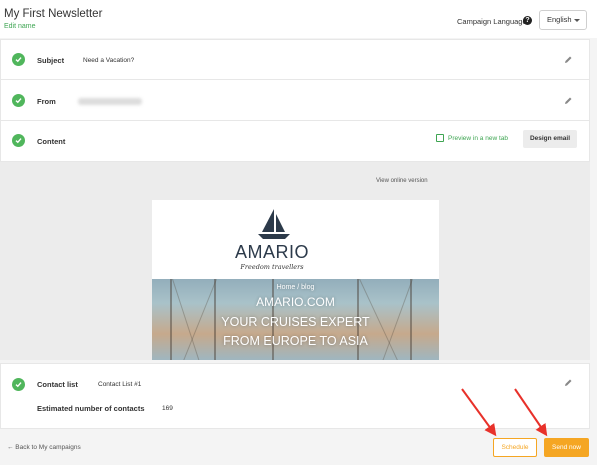 This screenshot has width=597, height=465. What do you see at coordinates (271, 252) in the screenshot?
I see `brand-name: AMARIO` at bounding box center [271, 252].